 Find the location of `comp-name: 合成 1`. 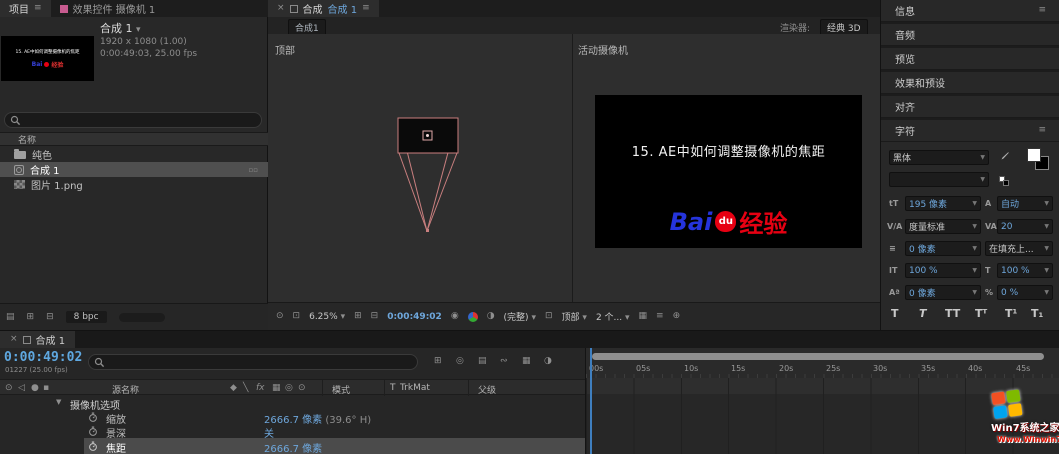

comp-name: 合成 1 is located at coordinates (116, 28).